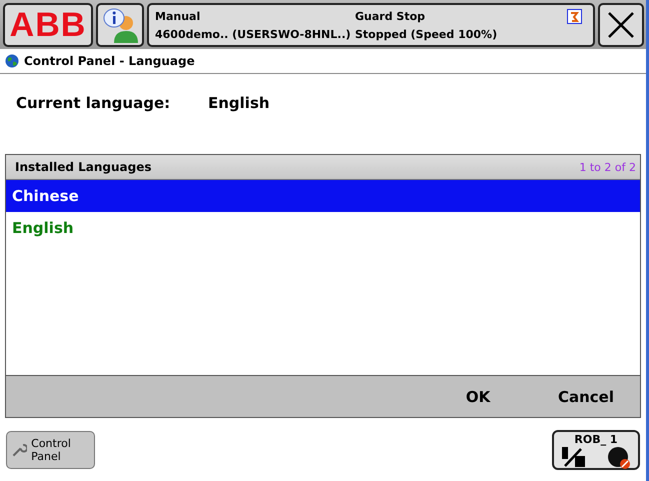  I want to click on globe-icon, so click(12, 61).